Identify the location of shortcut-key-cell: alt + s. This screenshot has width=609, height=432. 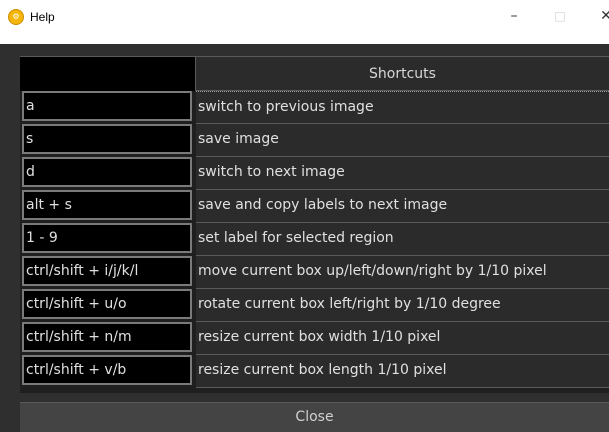
(107, 205).